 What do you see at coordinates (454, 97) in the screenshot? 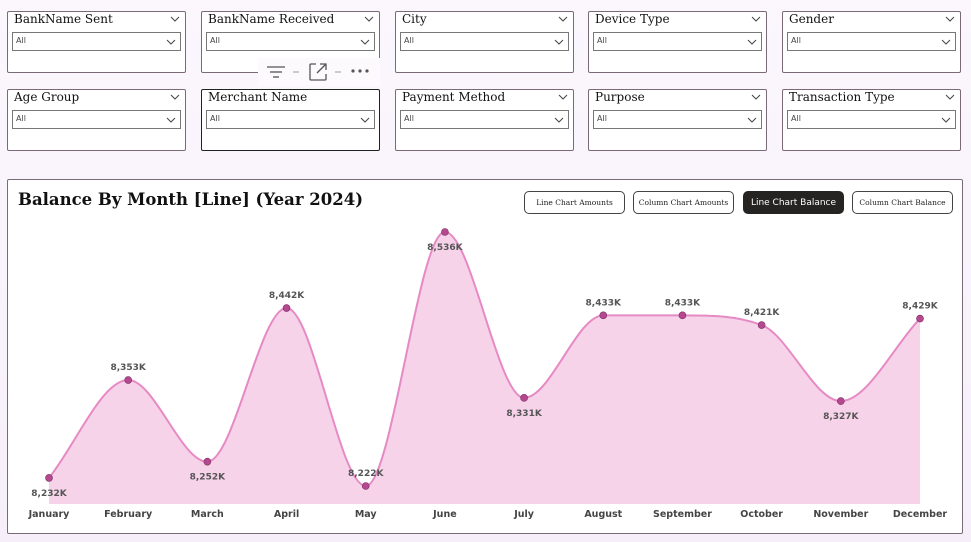
I see `slicer-title: Payment Method` at bounding box center [454, 97].